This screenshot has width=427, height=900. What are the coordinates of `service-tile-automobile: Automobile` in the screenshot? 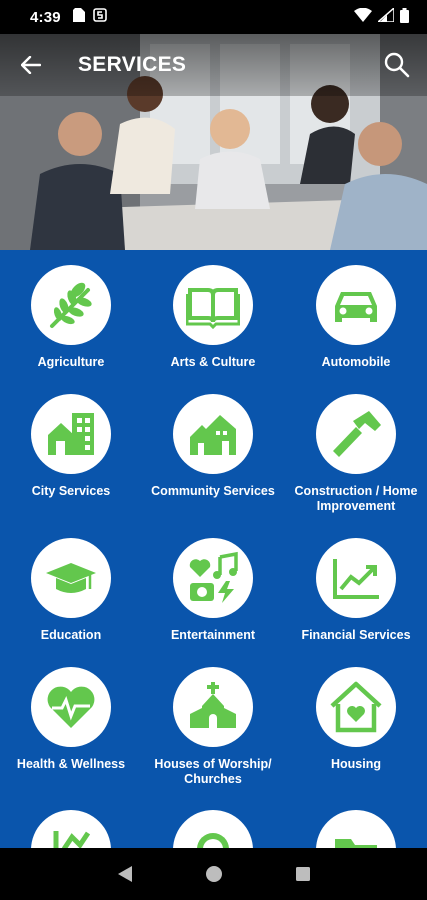 It's located at (356, 317).